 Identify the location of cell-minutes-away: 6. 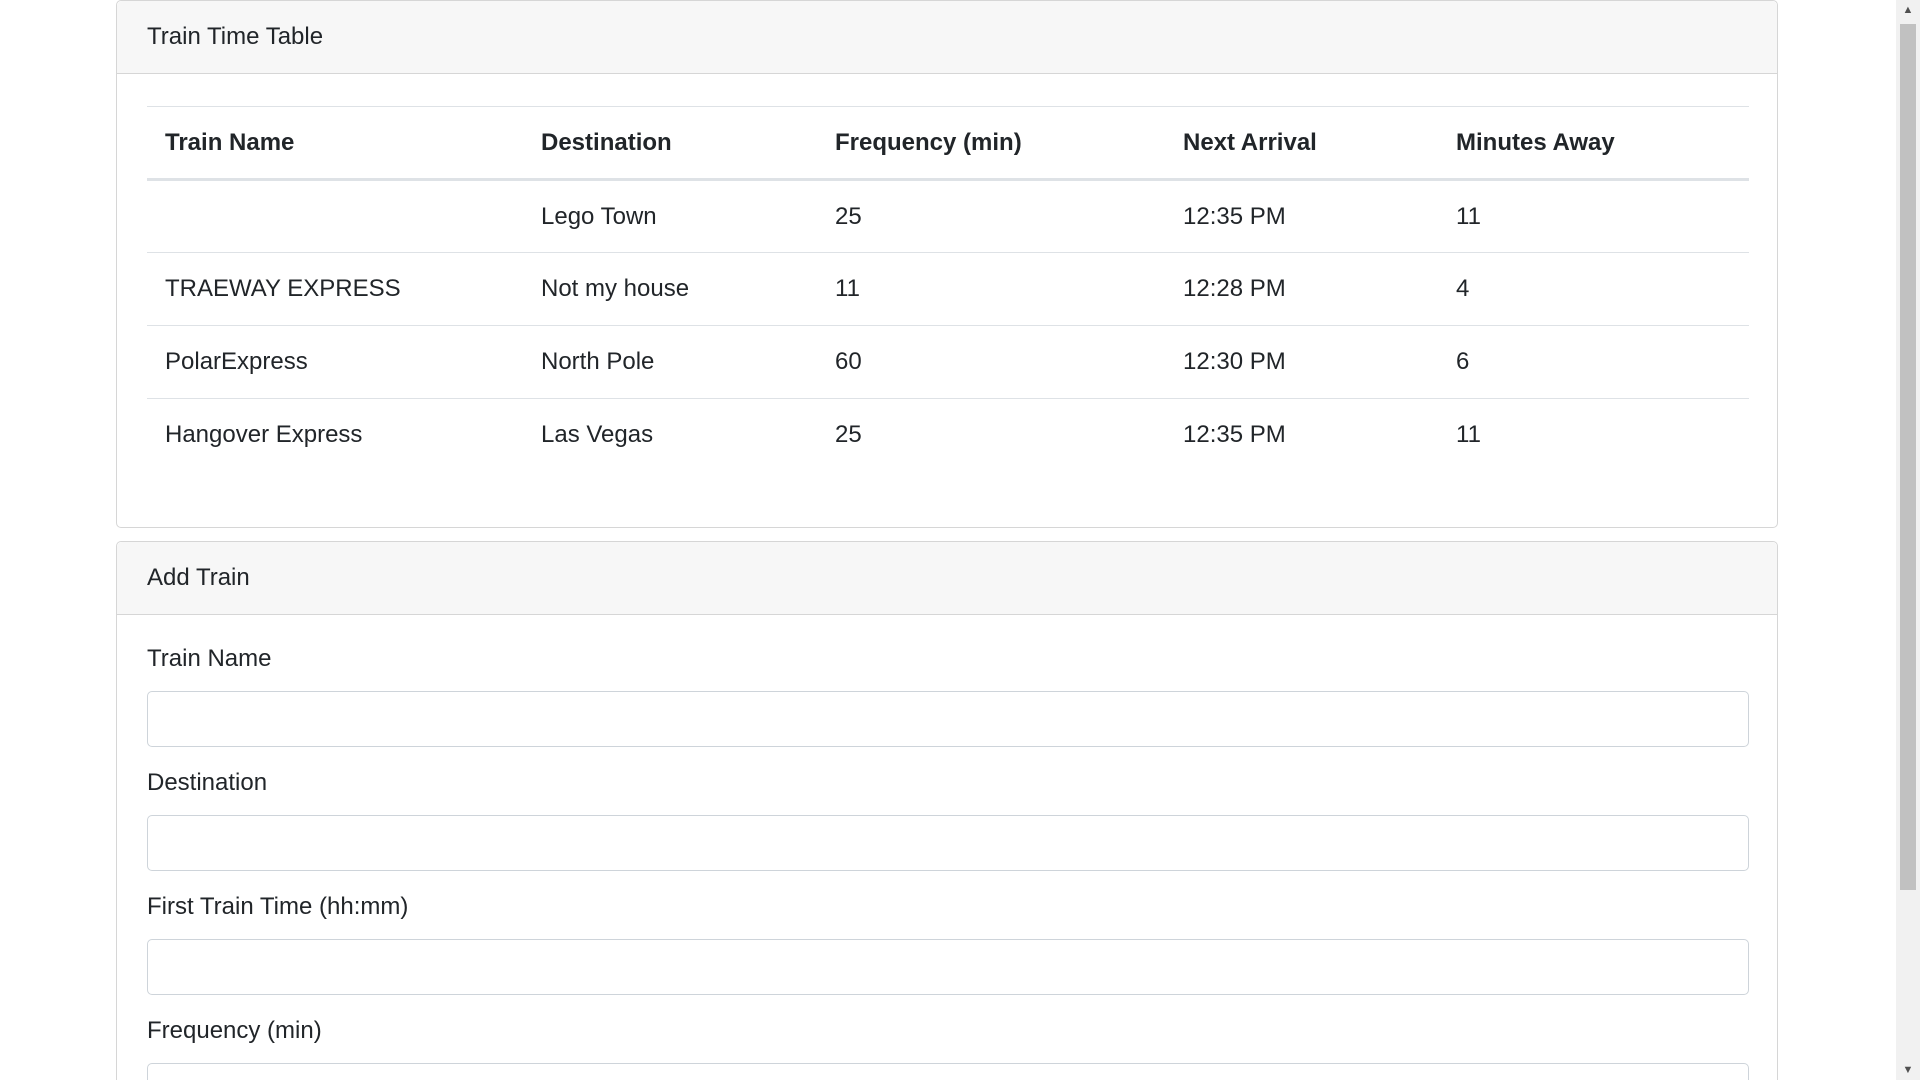
(1593, 362).